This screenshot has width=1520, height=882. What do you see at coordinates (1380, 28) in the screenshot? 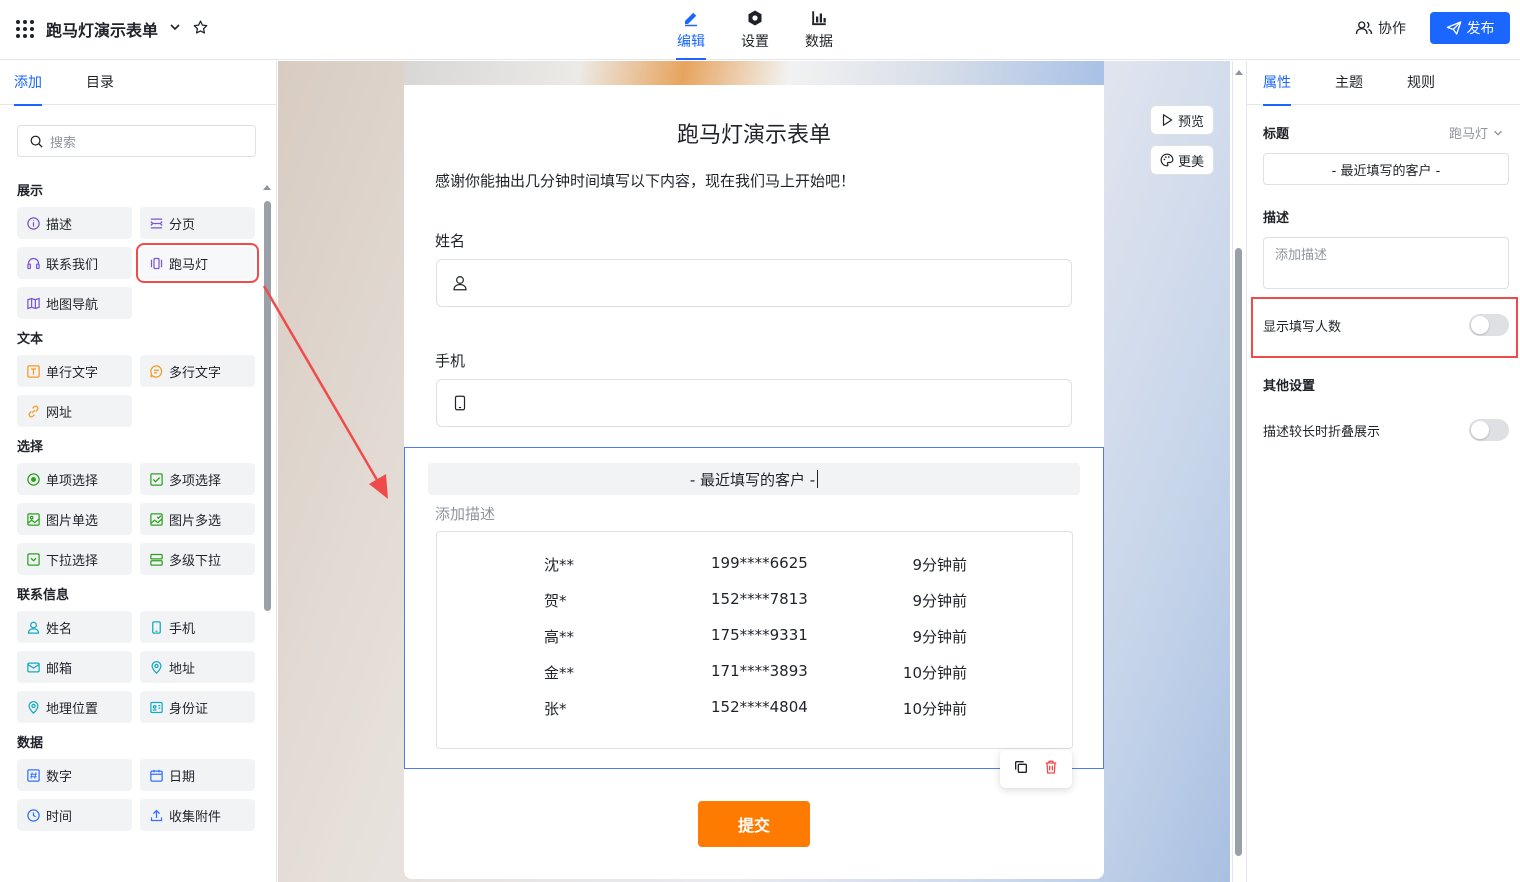
I see `collaborate-button: 协作` at bounding box center [1380, 28].